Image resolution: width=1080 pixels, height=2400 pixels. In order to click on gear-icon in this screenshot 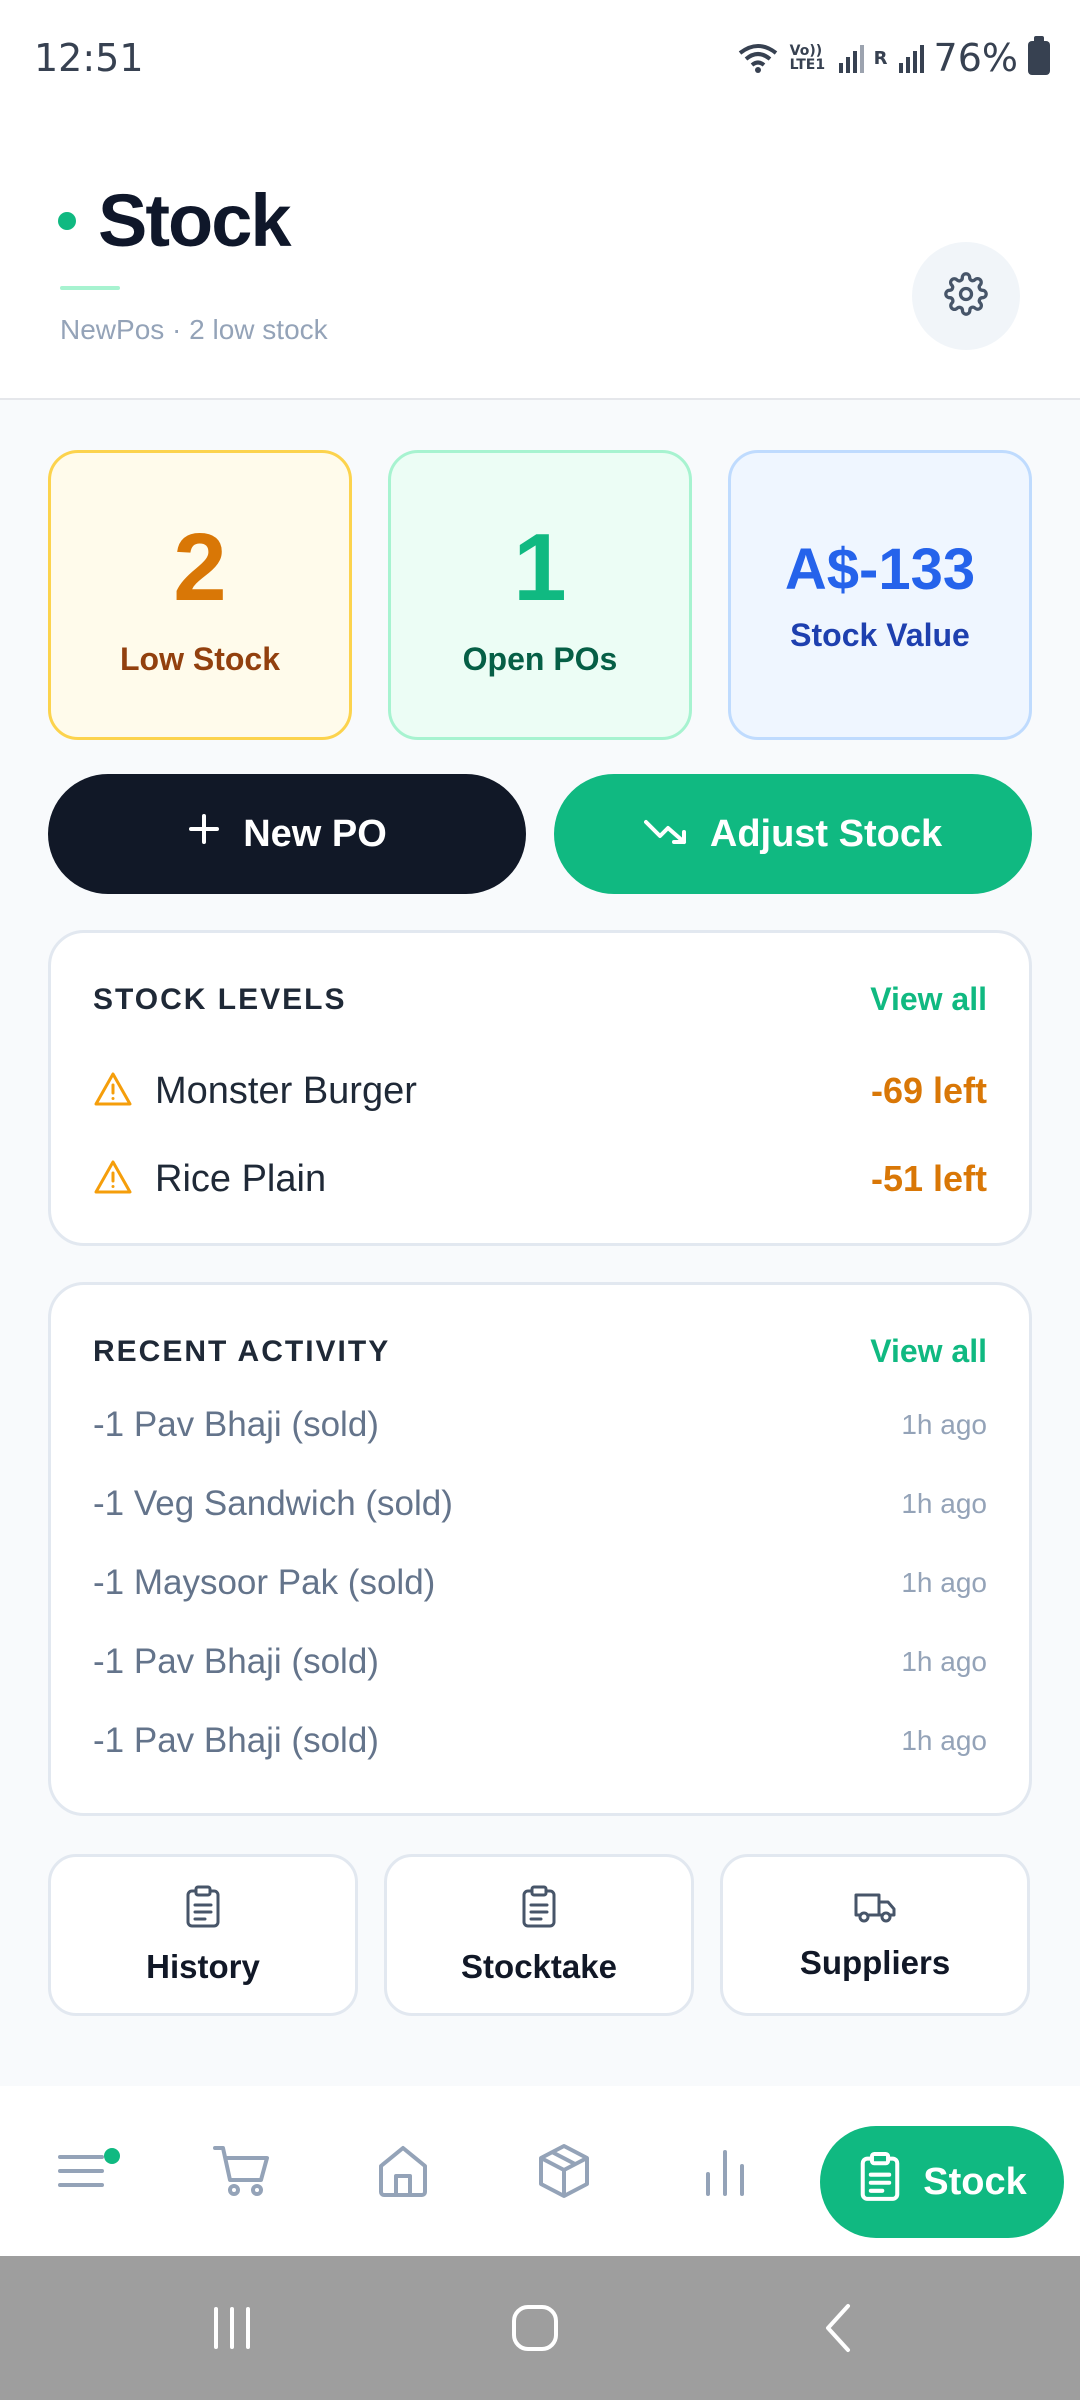, I will do `click(966, 296)`.